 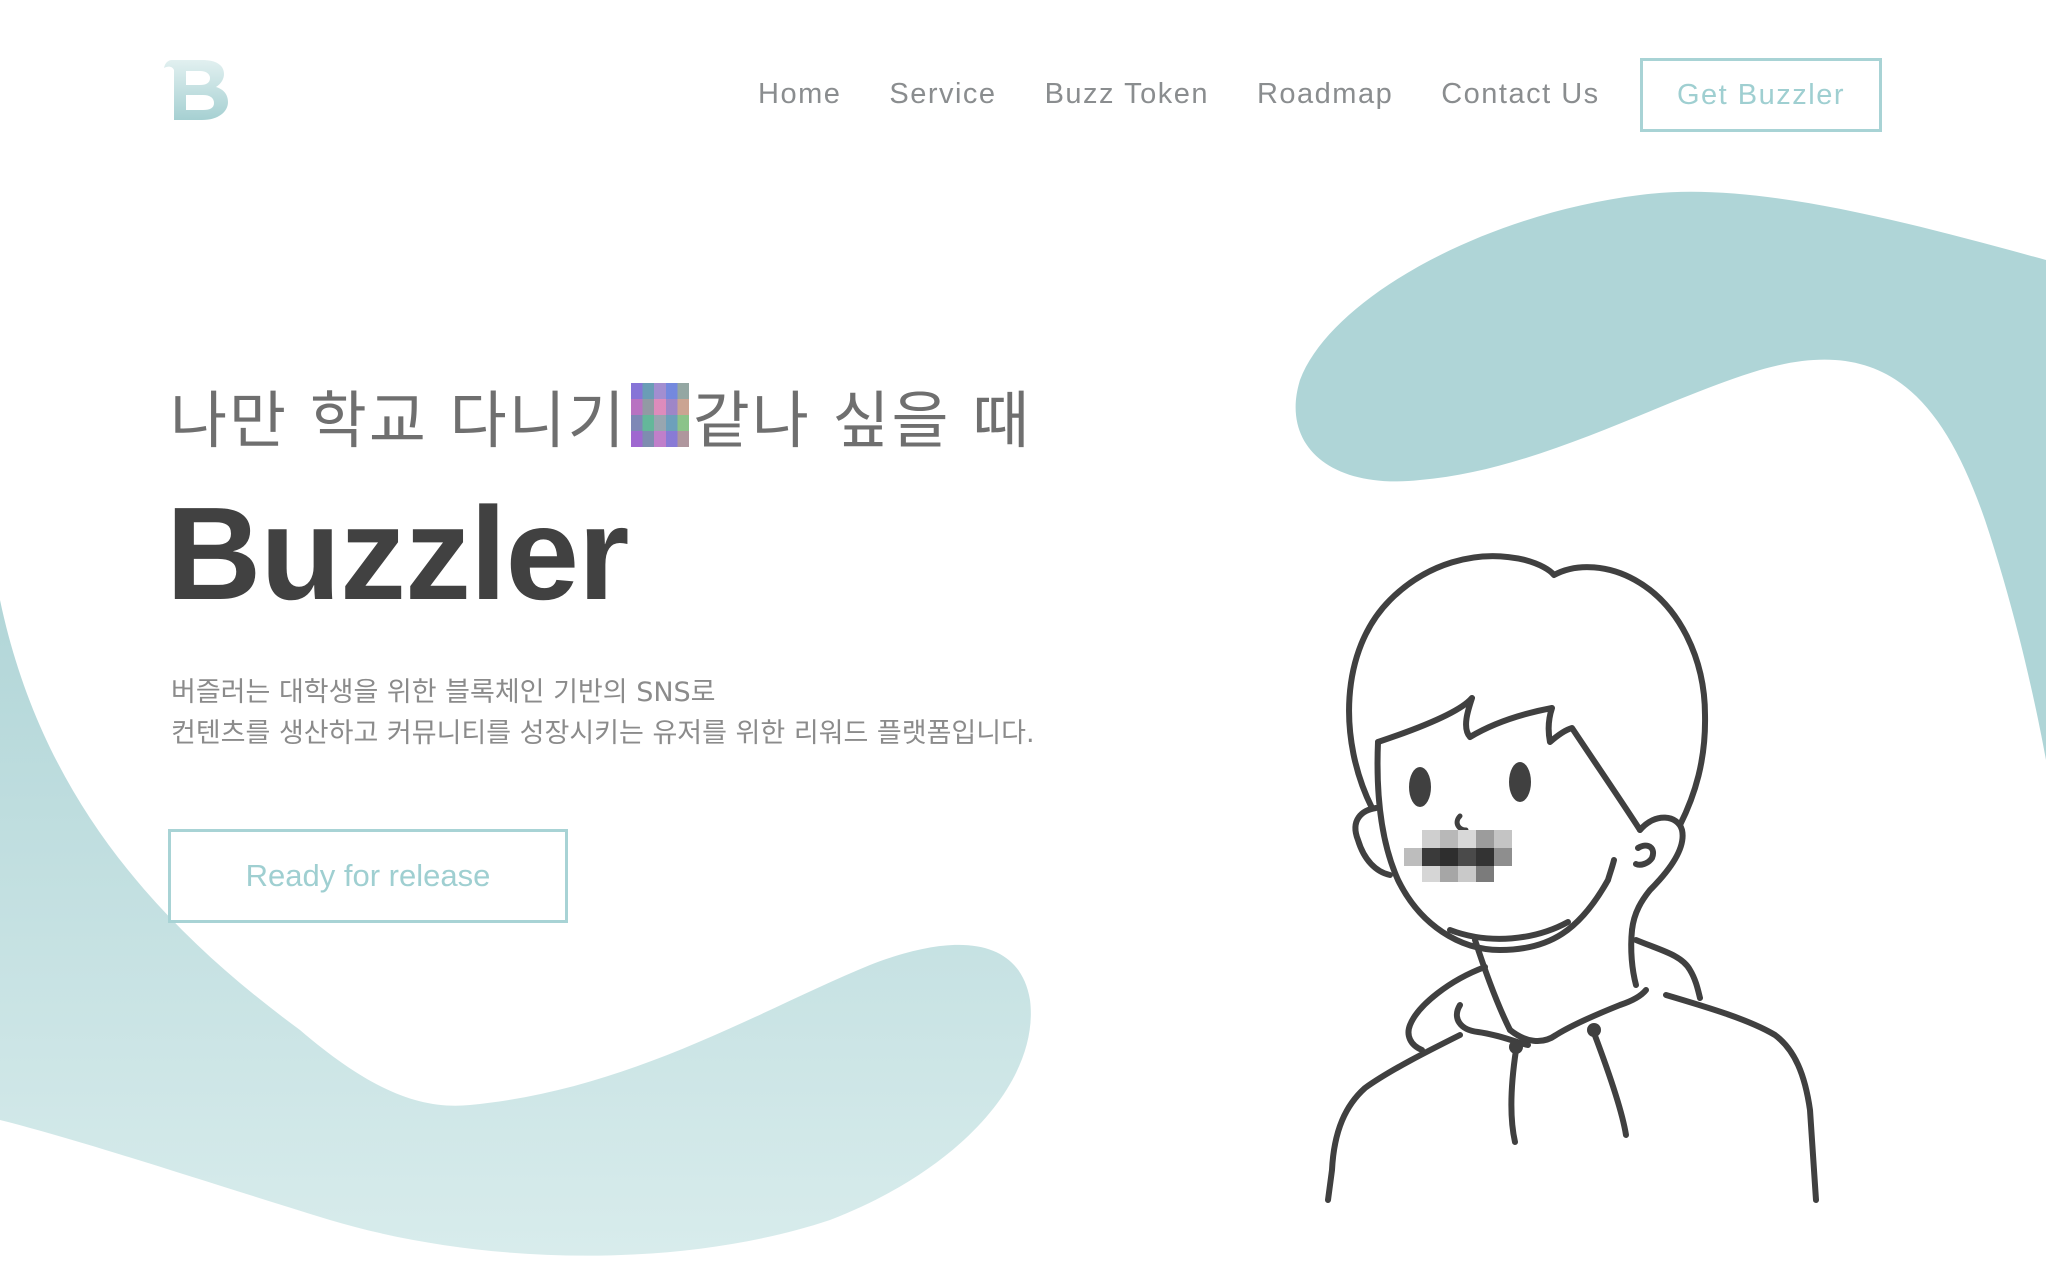 I want to click on right-eye, so click(x=1520, y=782).